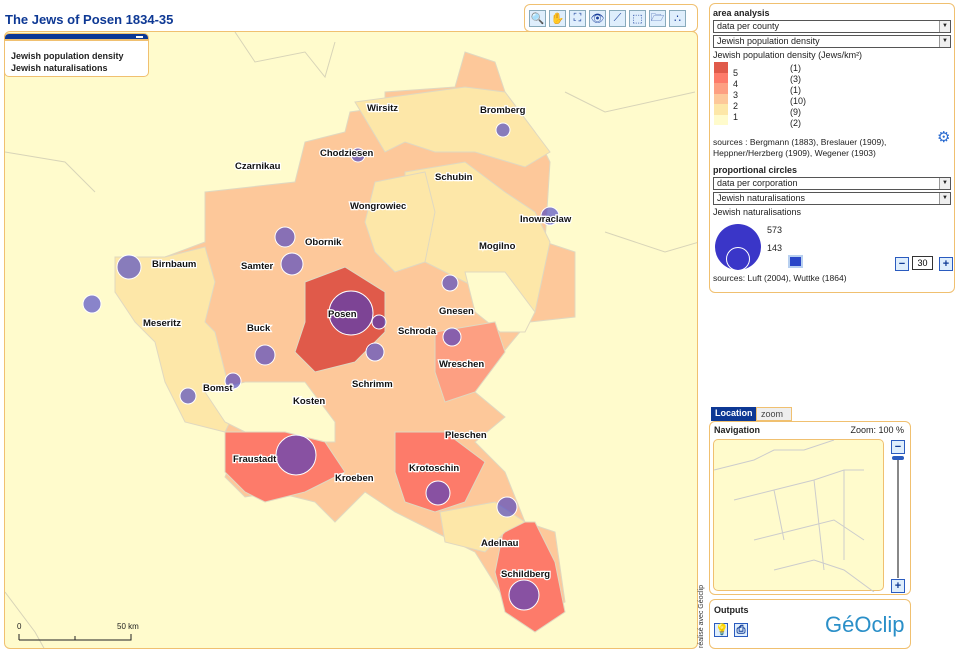 The width and height of the screenshot is (964, 653). What do you see at coordinates (597, 18) in the screenshot?
I see `binoculars-icon: 👁` at bounding box center [597, 18].